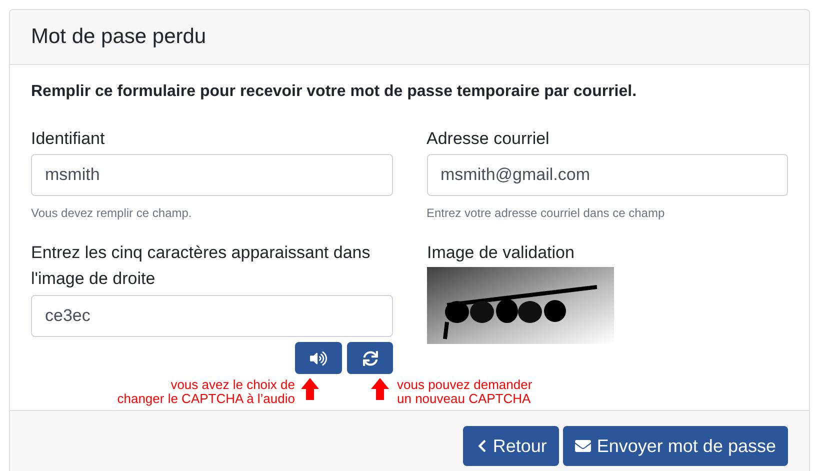 The width and height of the screenshot is (819, 471). Describe the element at coordinates (488, 139) in the screenshot. I see `field-label: Adresse courriel` at that location.